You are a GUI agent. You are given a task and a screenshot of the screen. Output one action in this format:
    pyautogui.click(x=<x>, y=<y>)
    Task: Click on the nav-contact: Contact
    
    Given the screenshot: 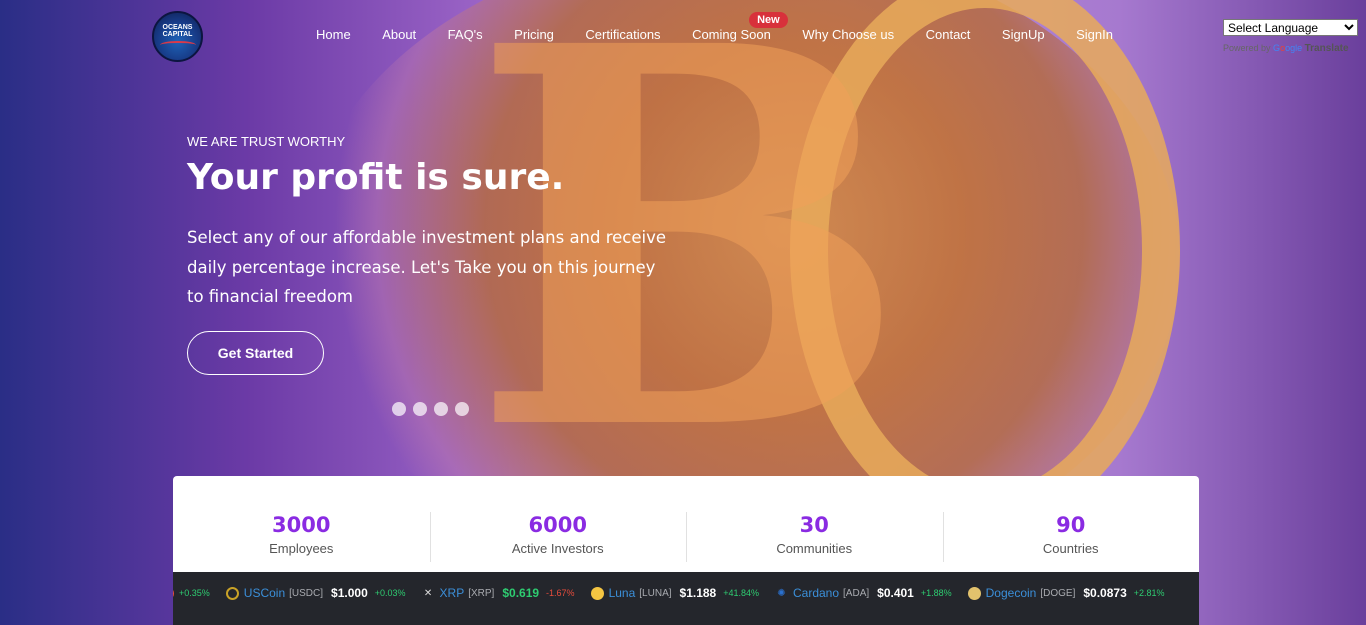 What is the action you would take?
    pyautogui.click(x=948, y=34)
    